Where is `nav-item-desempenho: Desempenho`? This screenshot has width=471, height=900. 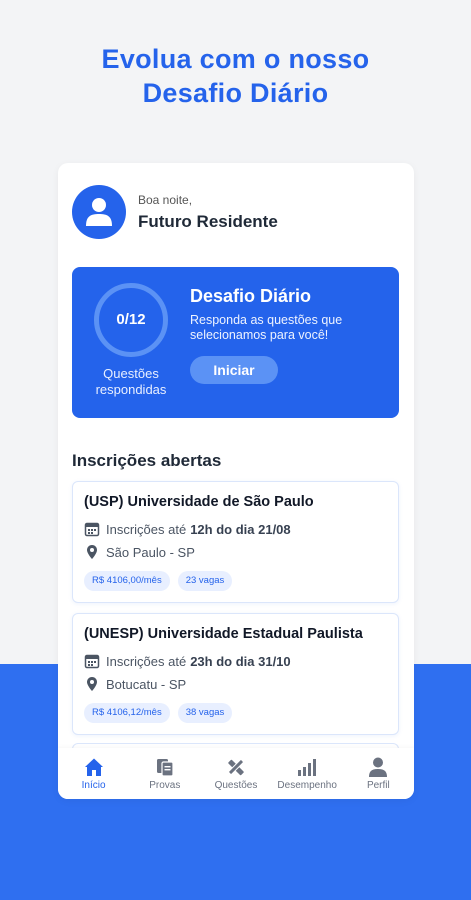 nav-item-desempenho: Desempenho is located at coordinates (307, 773).